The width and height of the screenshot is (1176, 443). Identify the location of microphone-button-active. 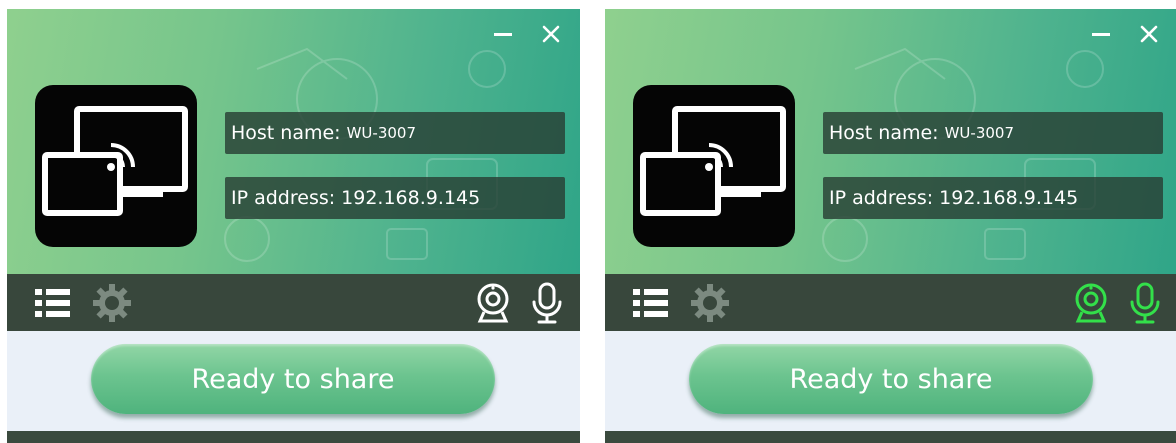
(1145, 303).